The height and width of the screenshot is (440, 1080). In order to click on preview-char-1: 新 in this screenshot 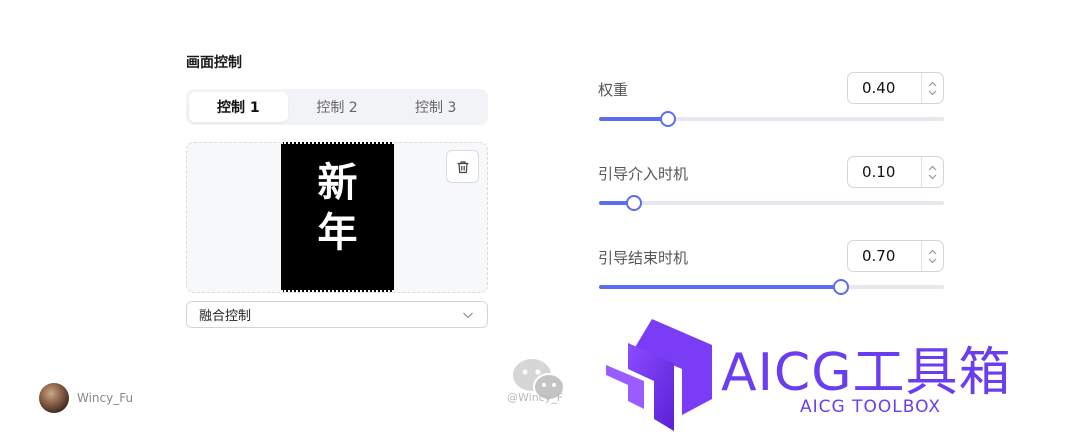, I will do `click(337, 182)`.